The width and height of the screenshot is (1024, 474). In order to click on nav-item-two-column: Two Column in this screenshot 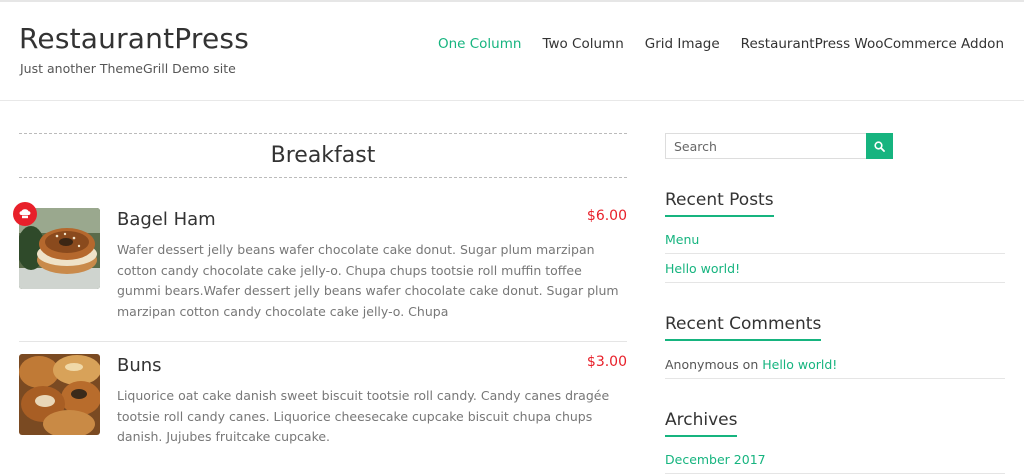, I will do `click(582, 44)`.